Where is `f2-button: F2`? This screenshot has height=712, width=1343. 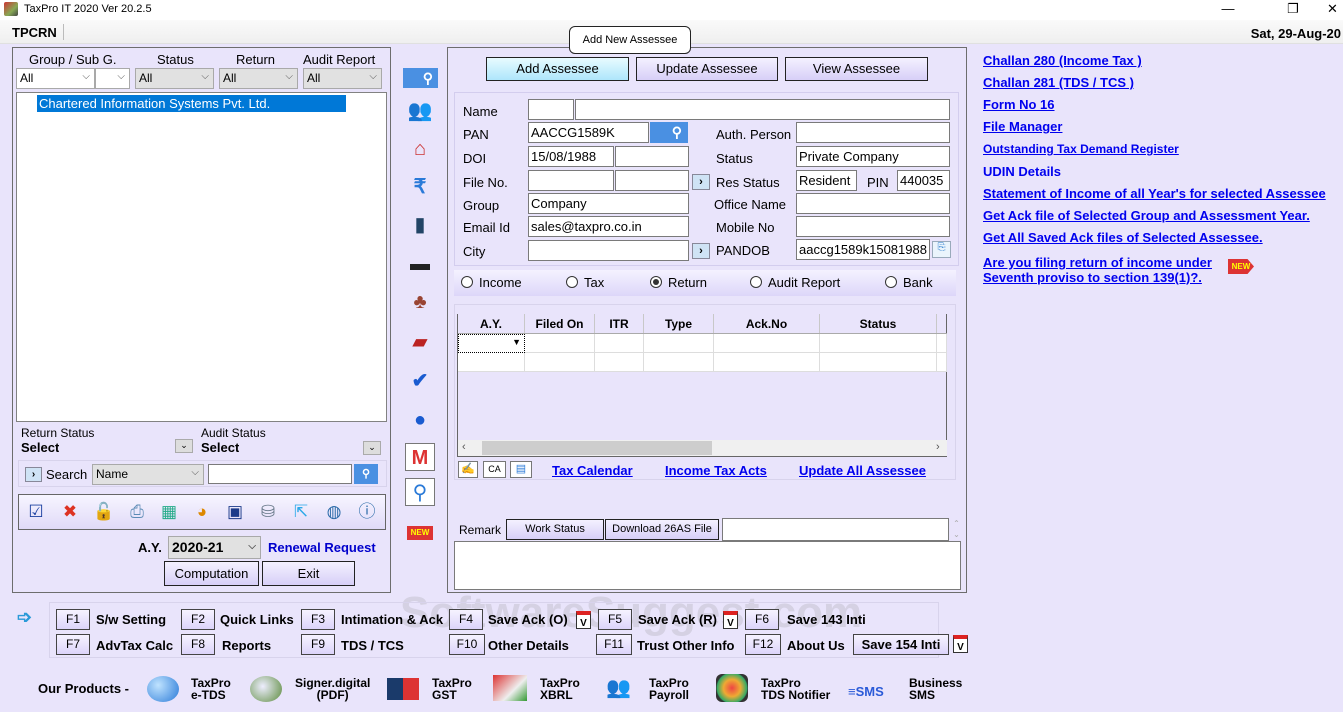 f2-button: F2 is located at coordinates (198, 619).